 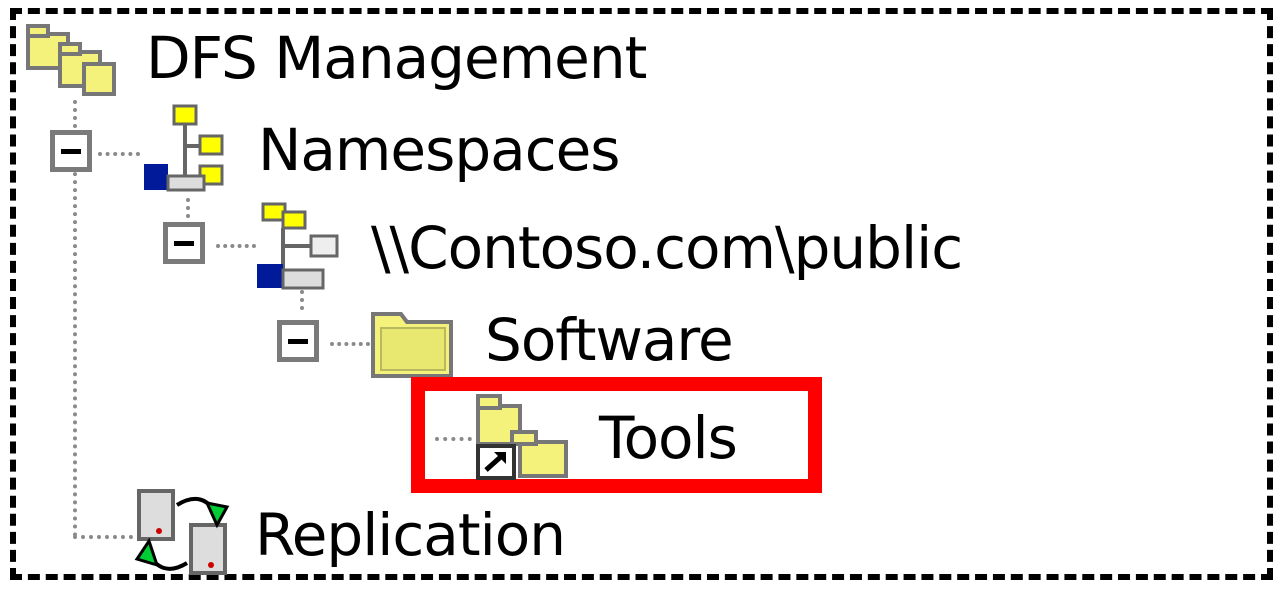 What do you see at coordinates (71, 151) in the screenshot?
I see `collapse-button-namespaces` at bounding box center [71, 151].